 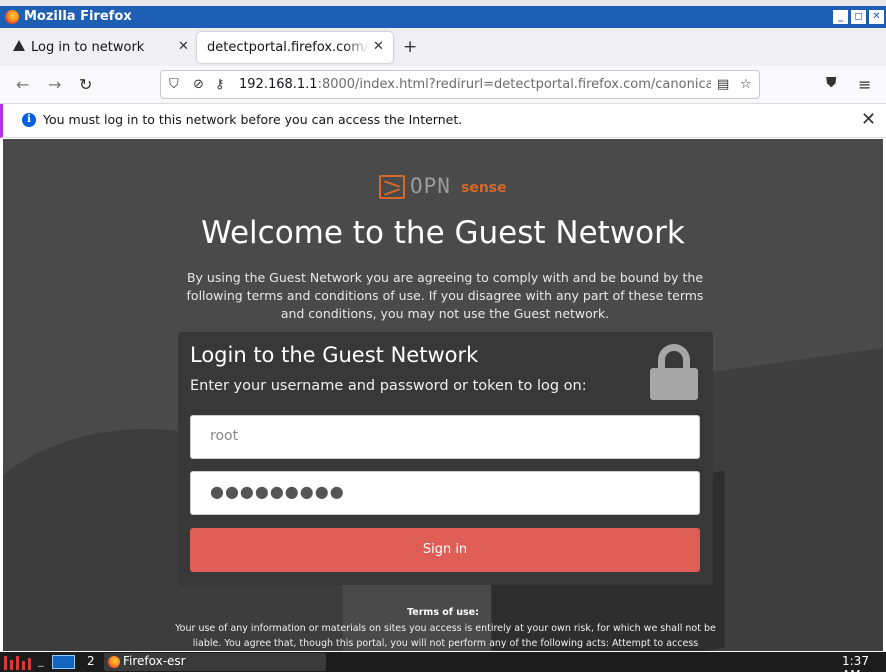 What do you see at coordinates (445, 437) in the screenshot?
I see `username-input: root` at bounding box center [445, 437].